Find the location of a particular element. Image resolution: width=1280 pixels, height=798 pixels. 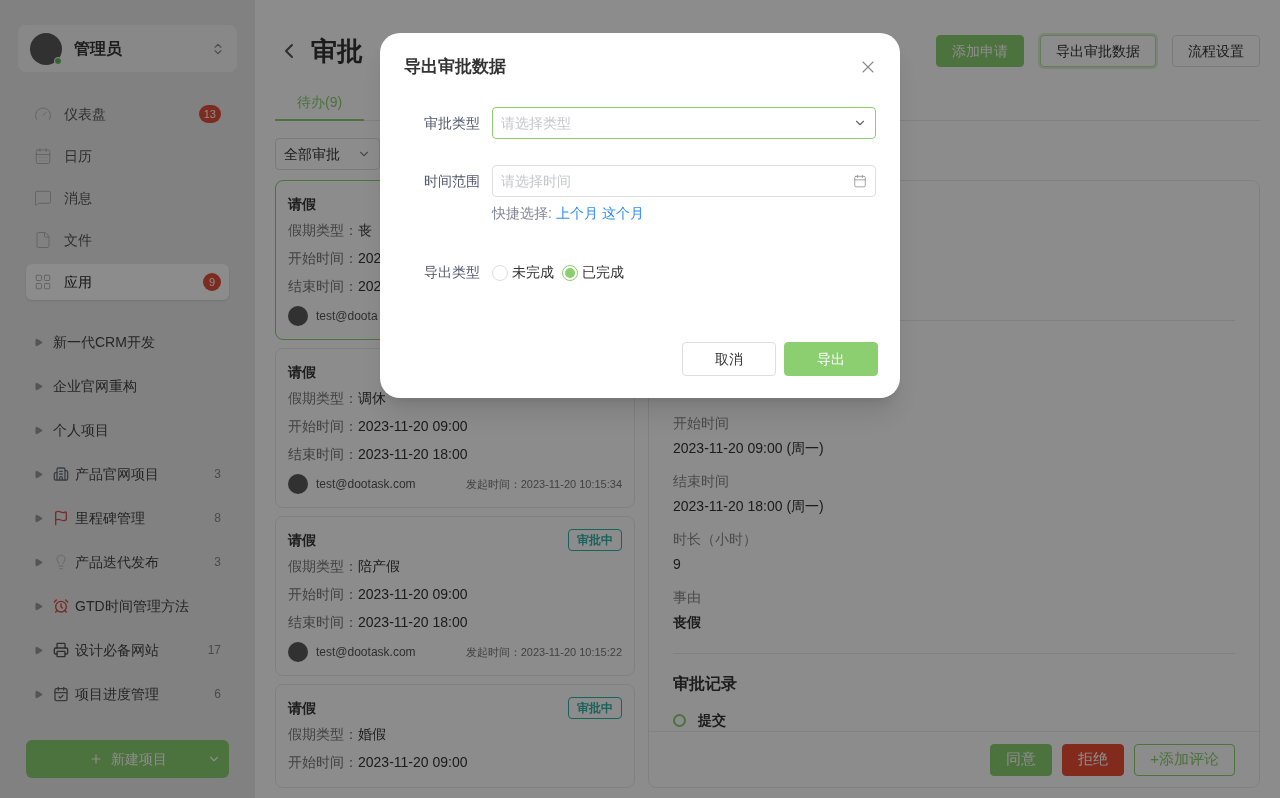

project-item: 新一代CRM开发 is located at coordinates (127, 342).